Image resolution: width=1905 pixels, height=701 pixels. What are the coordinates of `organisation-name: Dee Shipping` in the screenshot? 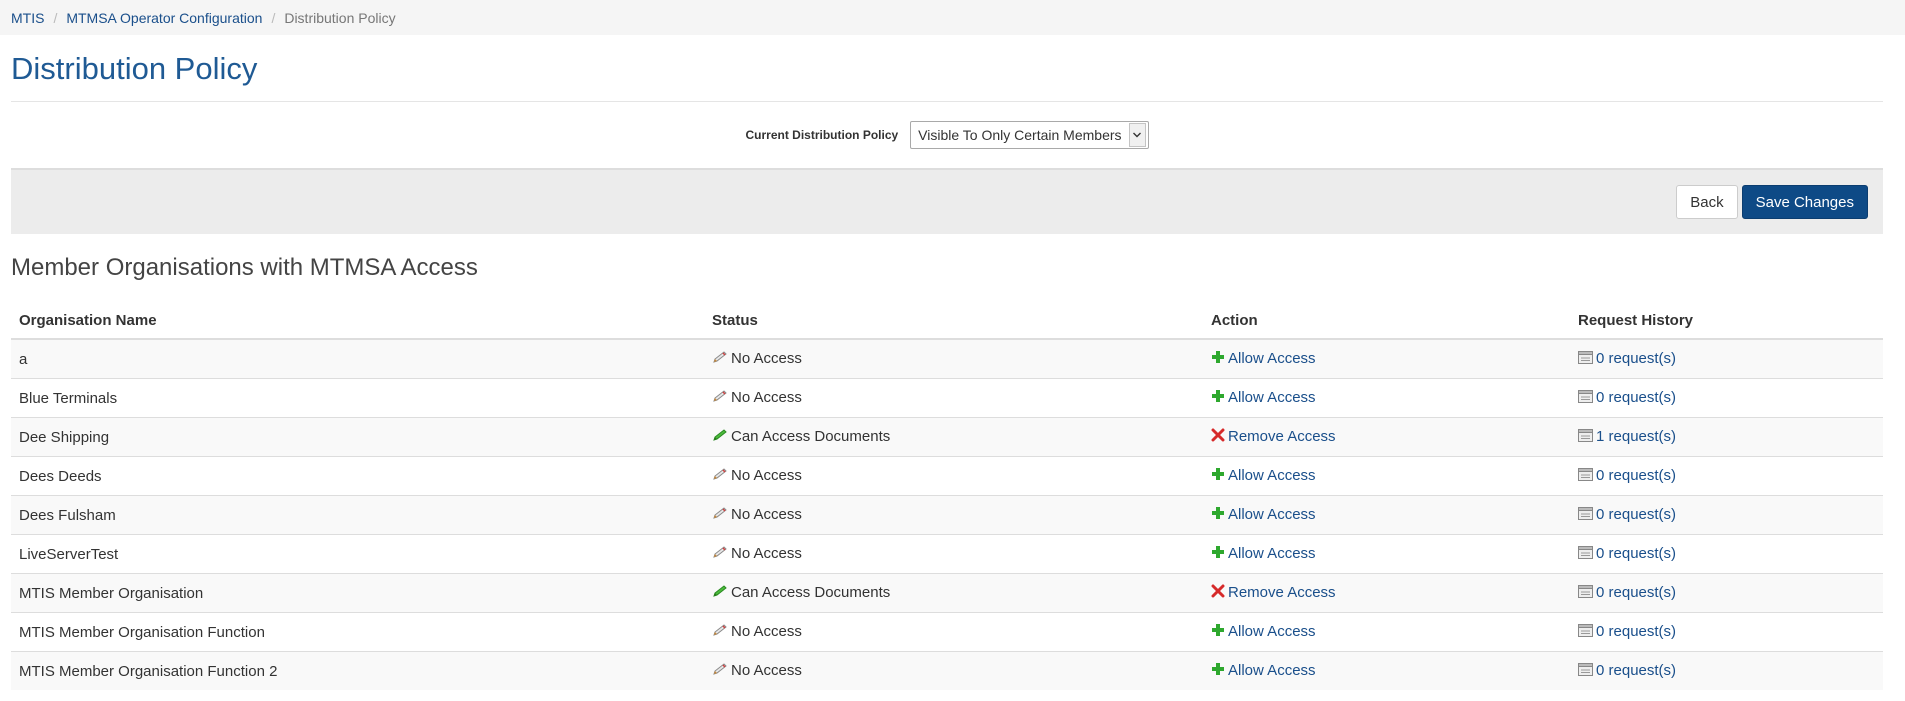 It's located at (64, 437).